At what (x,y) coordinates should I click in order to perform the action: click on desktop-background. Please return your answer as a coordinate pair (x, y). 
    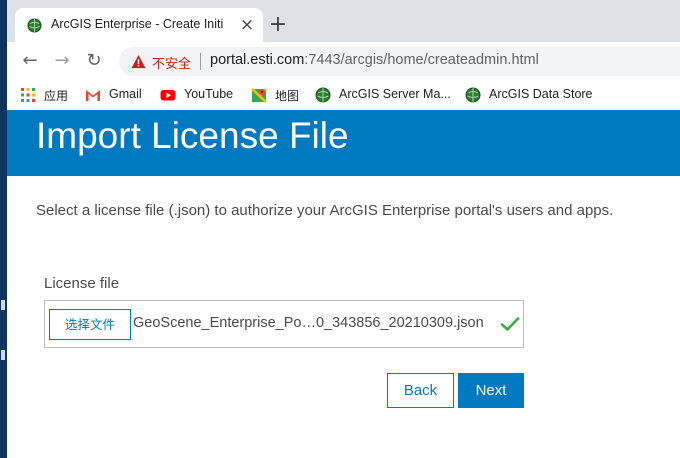
    Looking at the image, I should click on (3, 229).